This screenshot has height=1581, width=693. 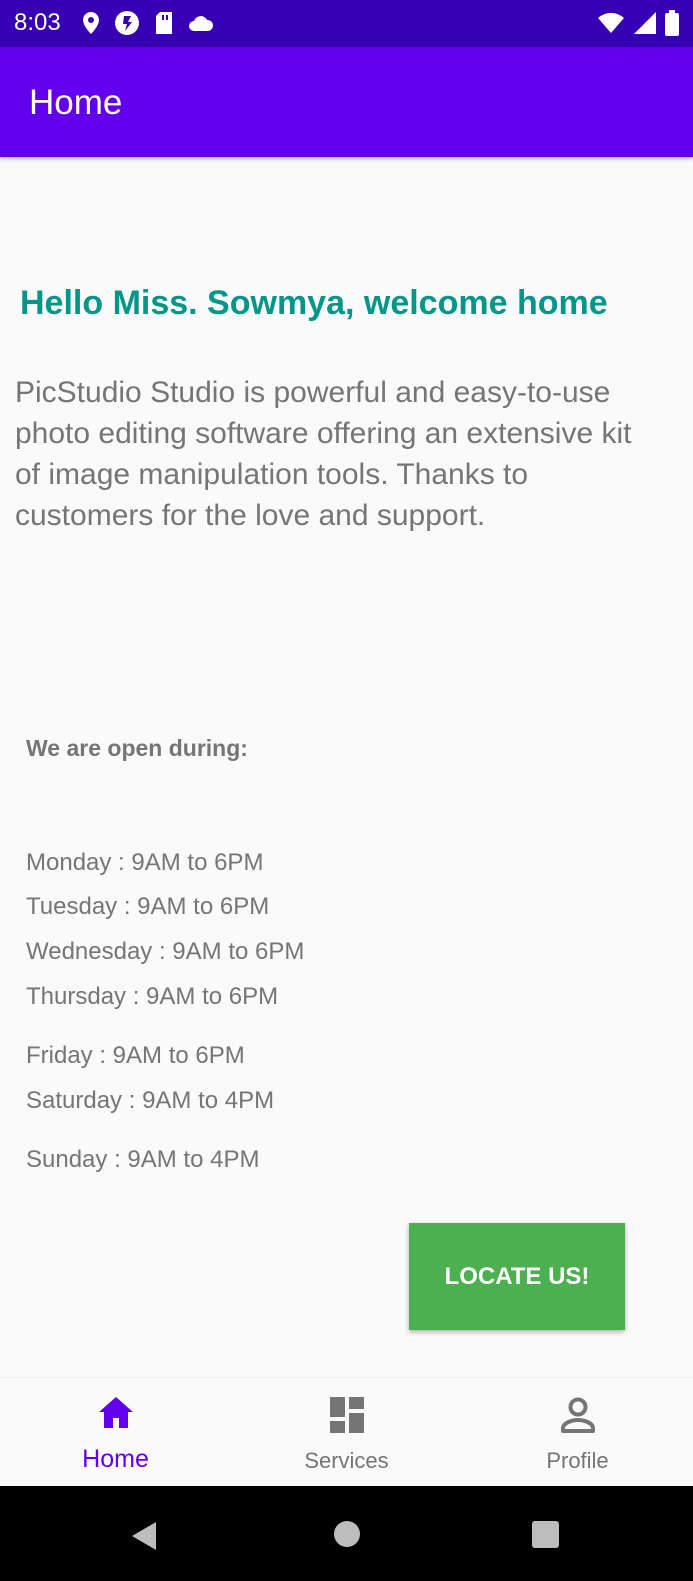 I want to click on home-circle-icon, so click(x=347, y=1534).